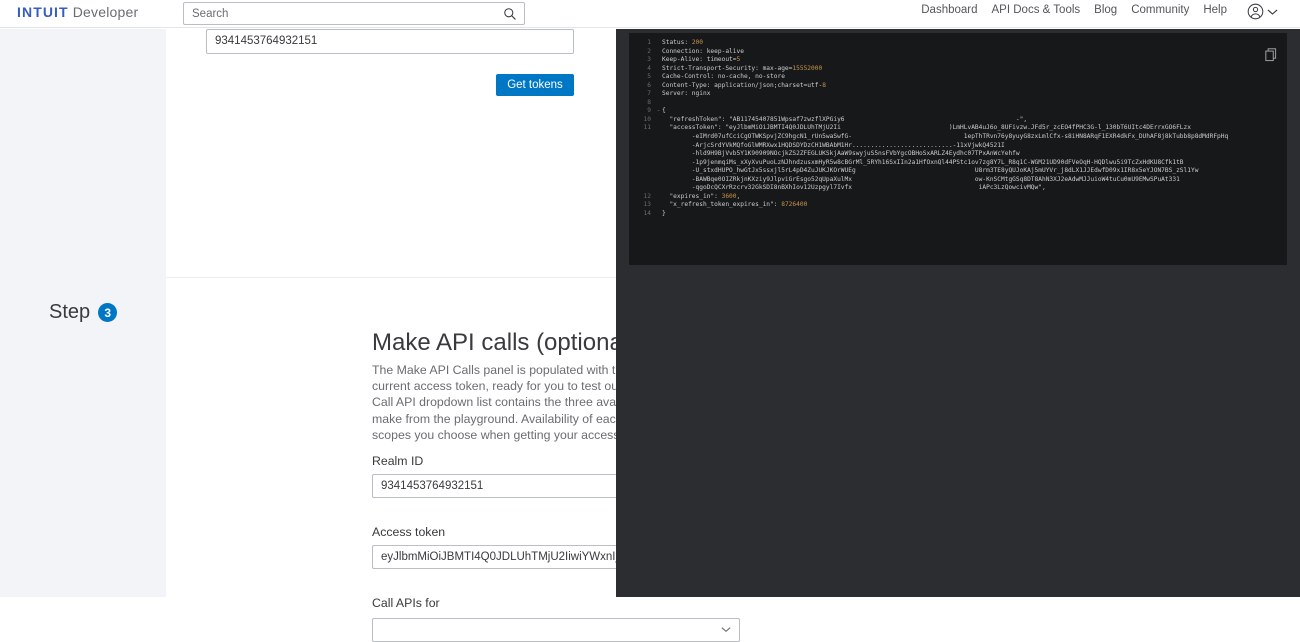  I want to click on code-line: 2 Connection: keep-alive, so click(928, 52).